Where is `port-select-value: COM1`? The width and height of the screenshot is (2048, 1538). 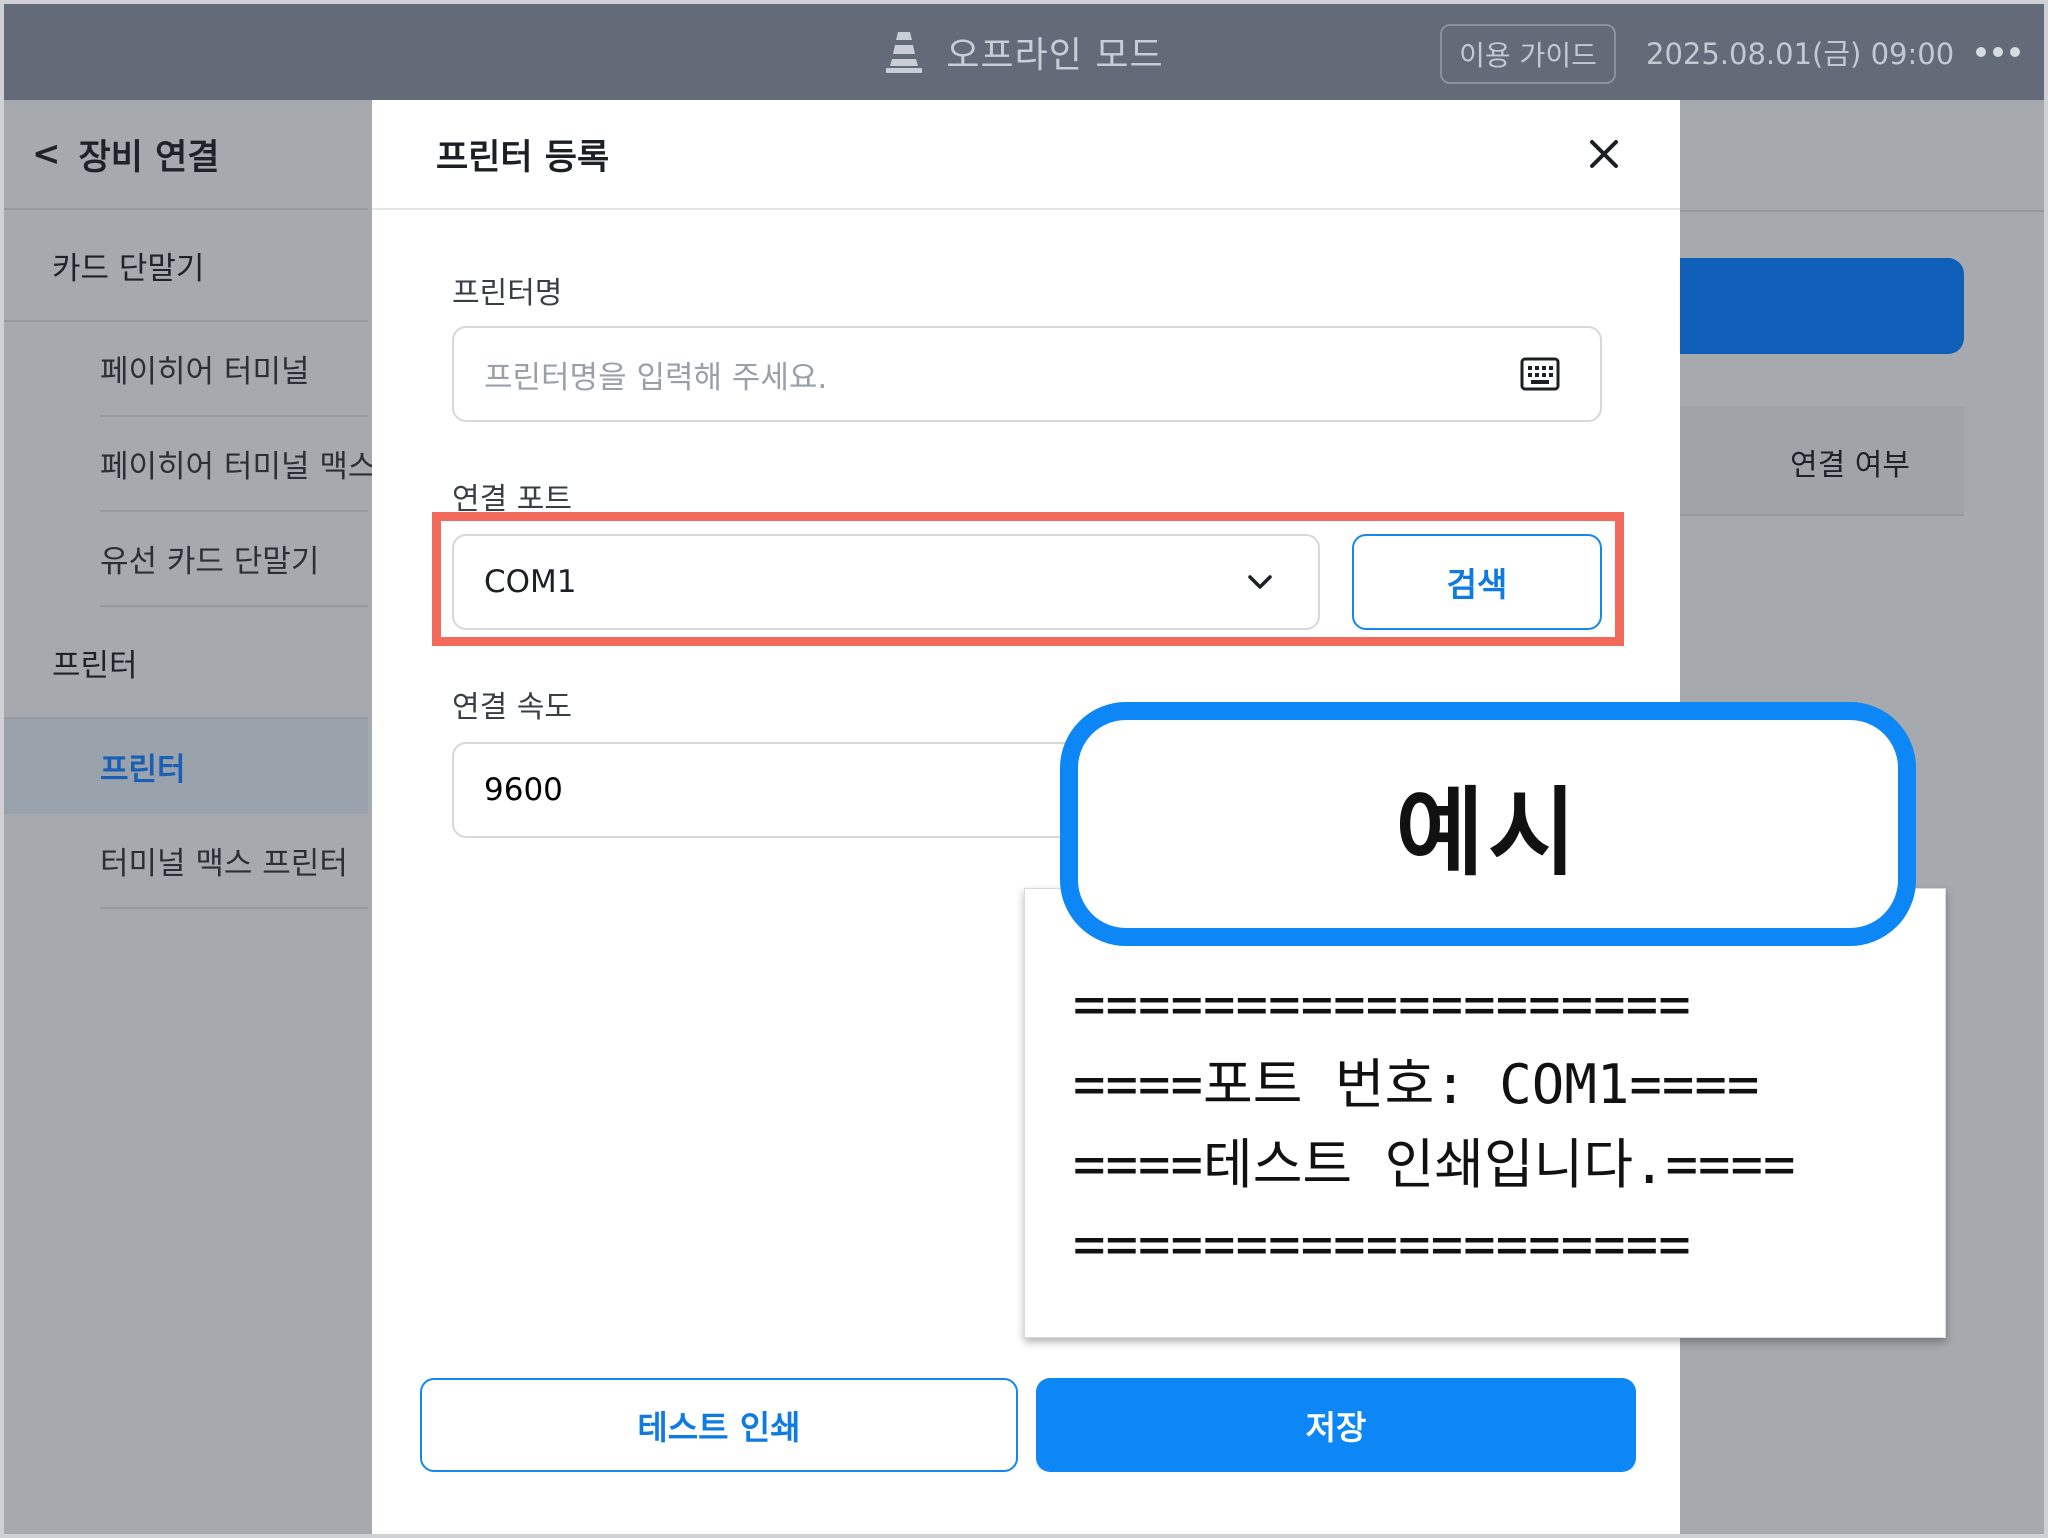
port-select-value: COM1 is located at coordinates (530, 582).